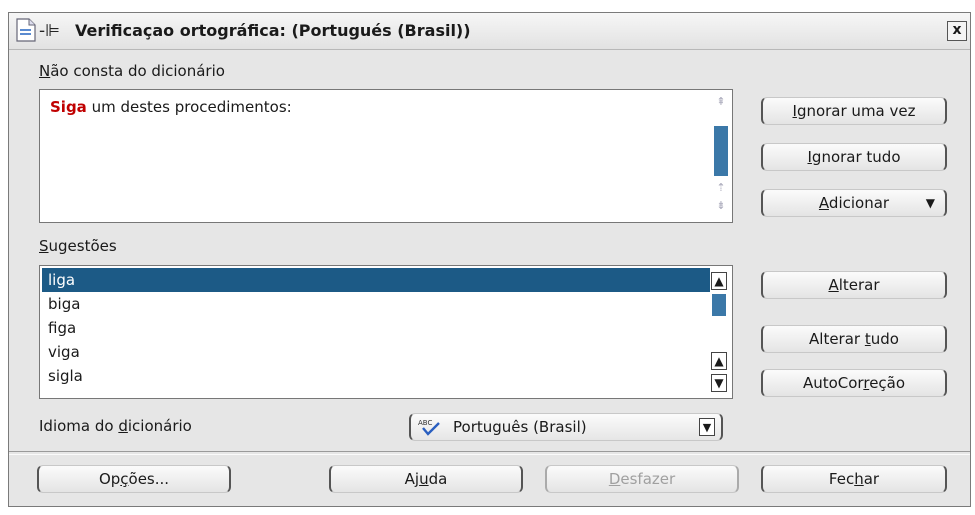 This screenshot has width=975, height=515. I want to click on scroll-up-icon: ⇞, so click(721, 102).